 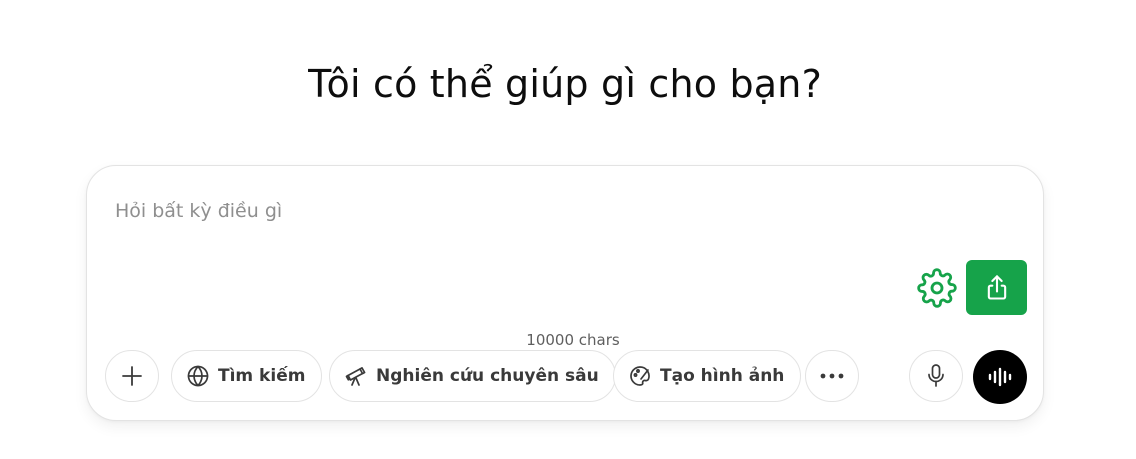 I want to click on create-image-button: Tạo hình ảnh, so click(x=707, y=376).